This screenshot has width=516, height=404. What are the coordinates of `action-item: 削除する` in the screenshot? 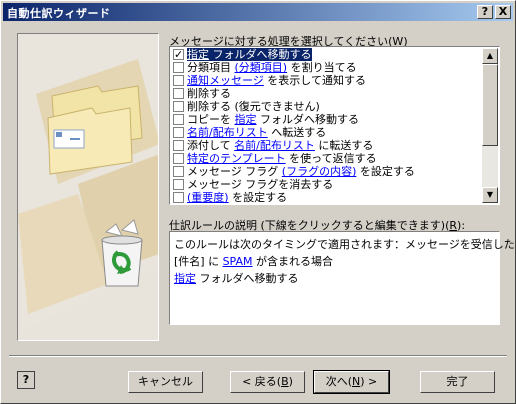 It's located at (326, 93).